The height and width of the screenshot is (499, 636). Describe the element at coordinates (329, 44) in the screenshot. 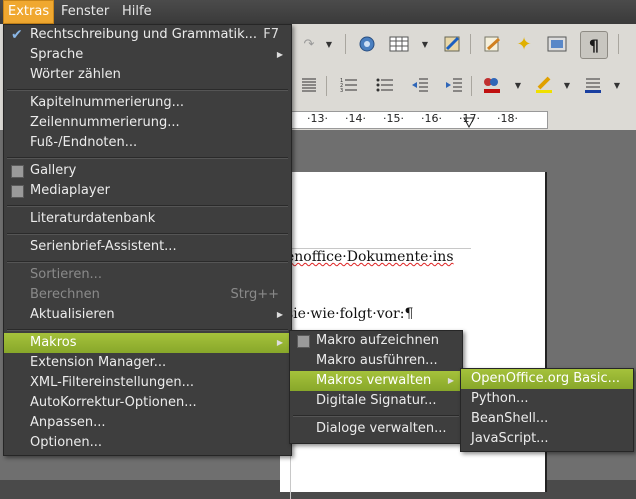

I see `redo-dropdown-icon: ▼` at that location.